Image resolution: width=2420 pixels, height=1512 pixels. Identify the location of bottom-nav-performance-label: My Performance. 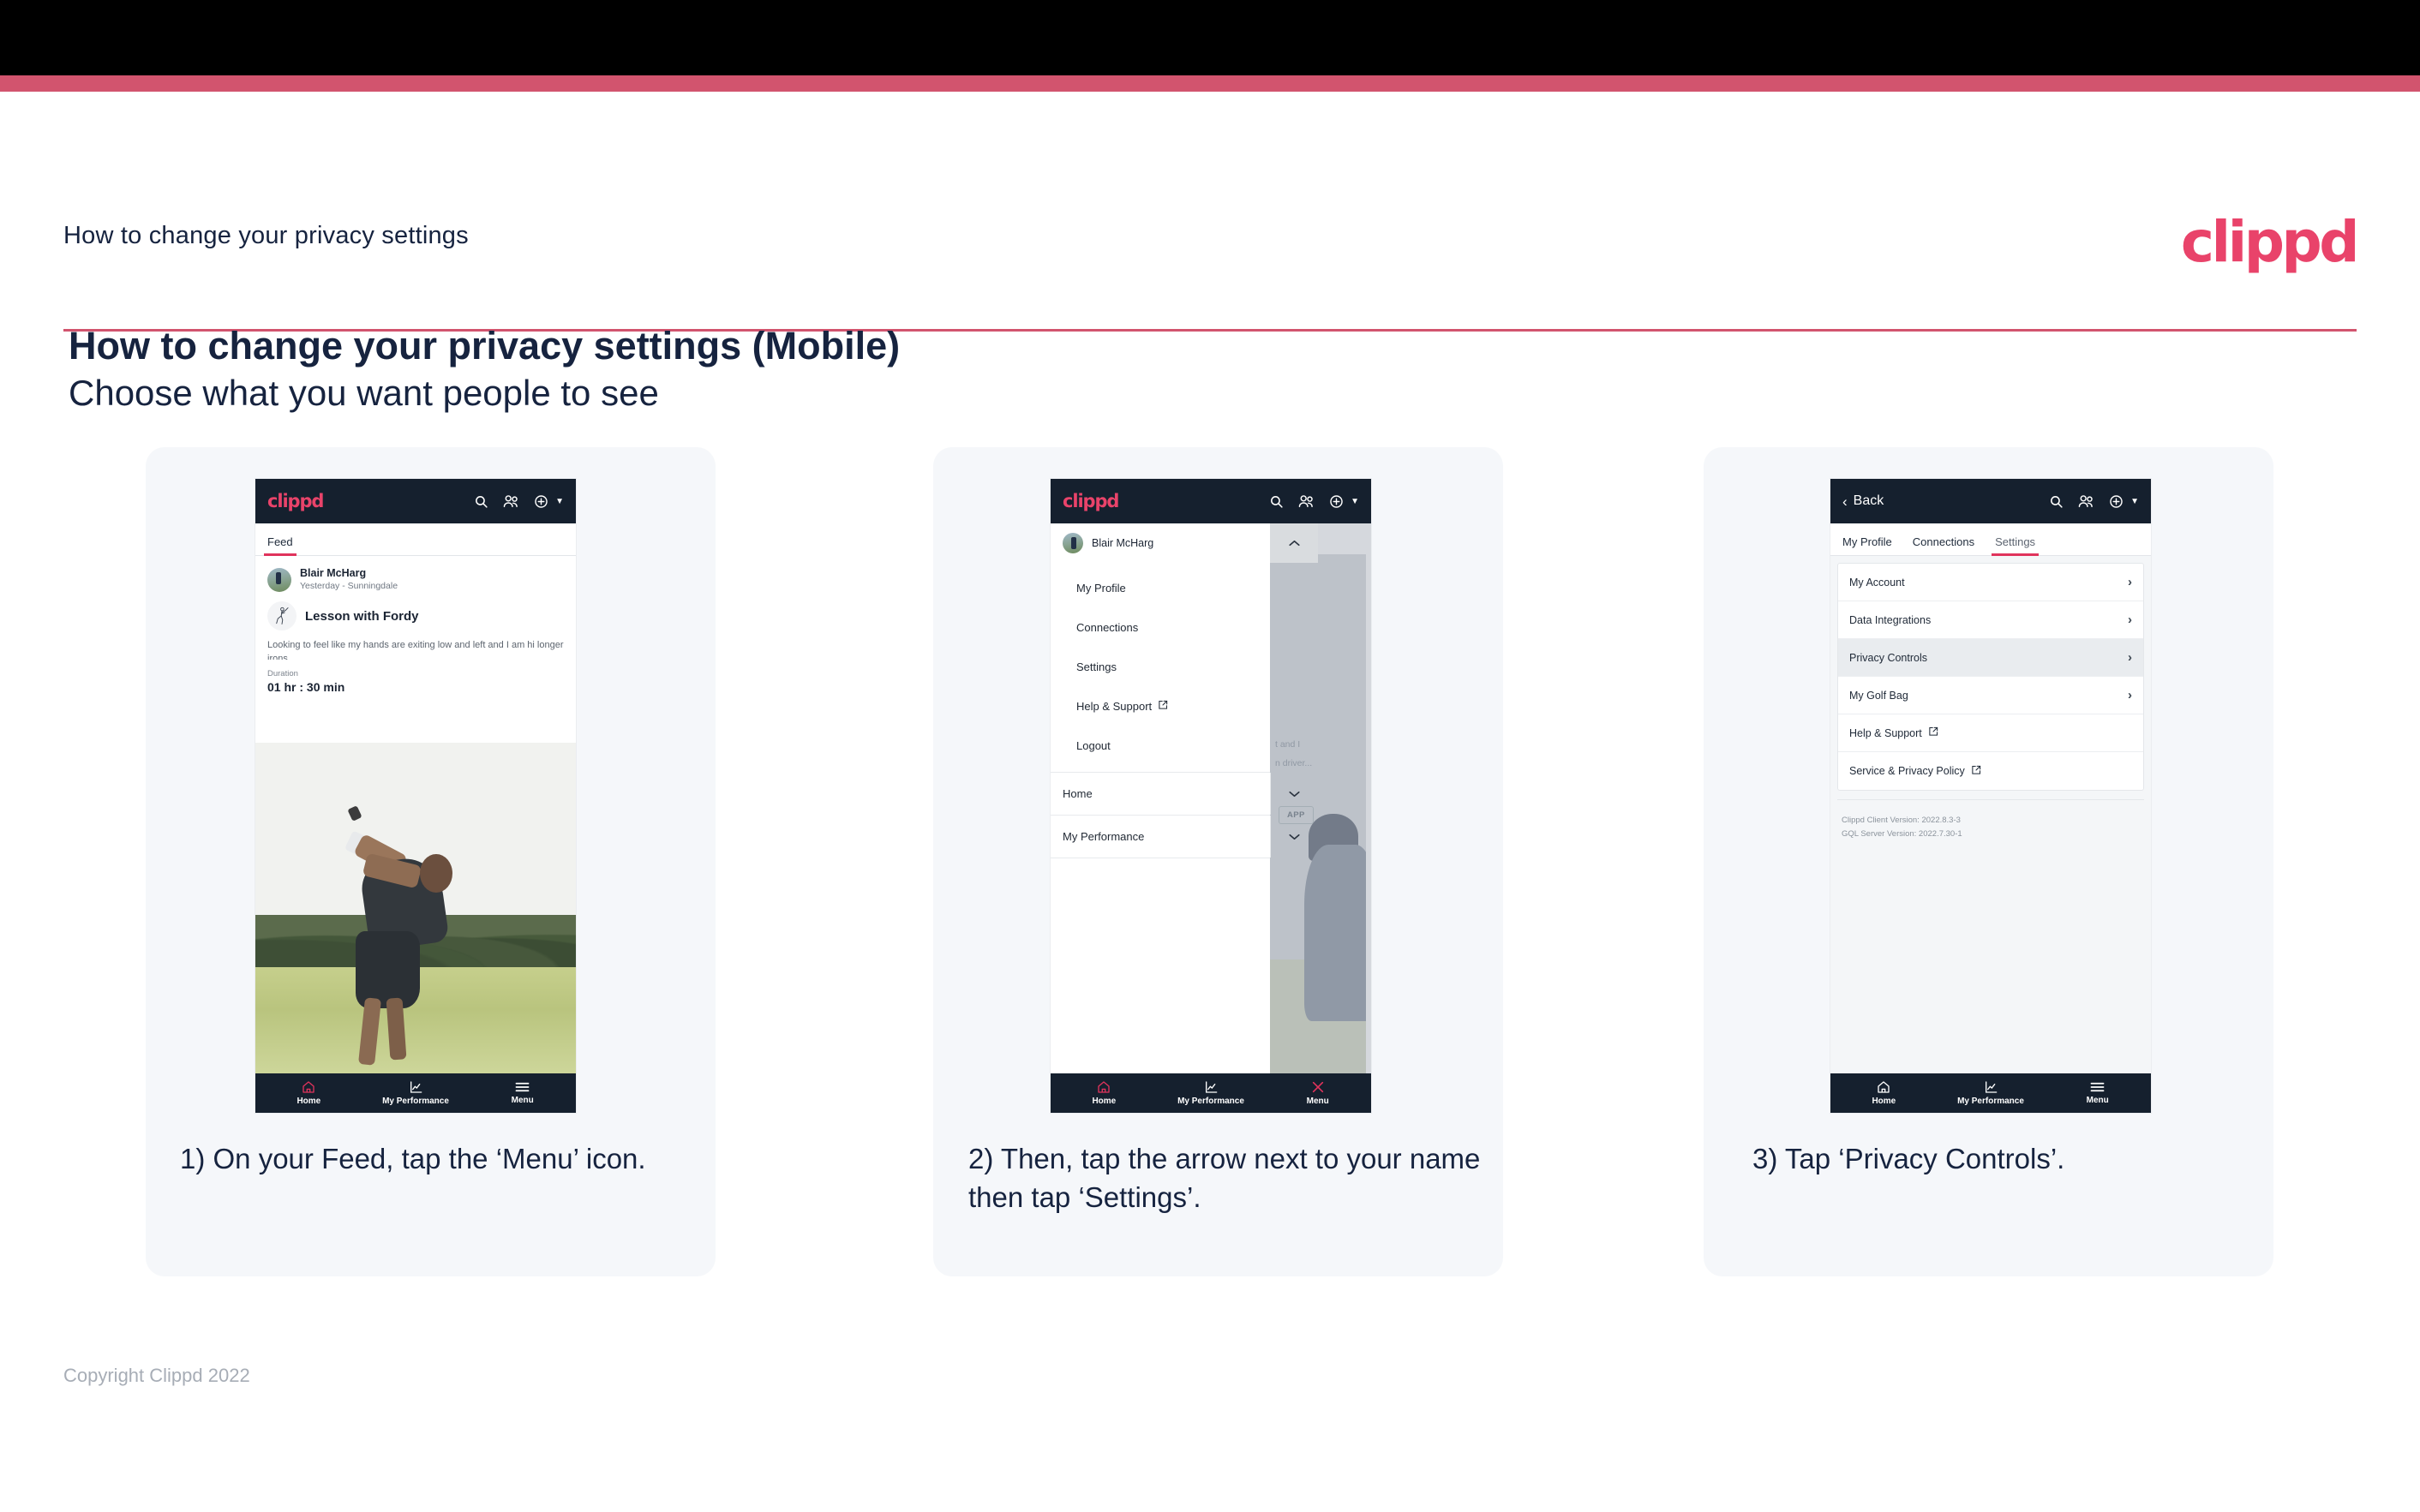
(1990, 1101).